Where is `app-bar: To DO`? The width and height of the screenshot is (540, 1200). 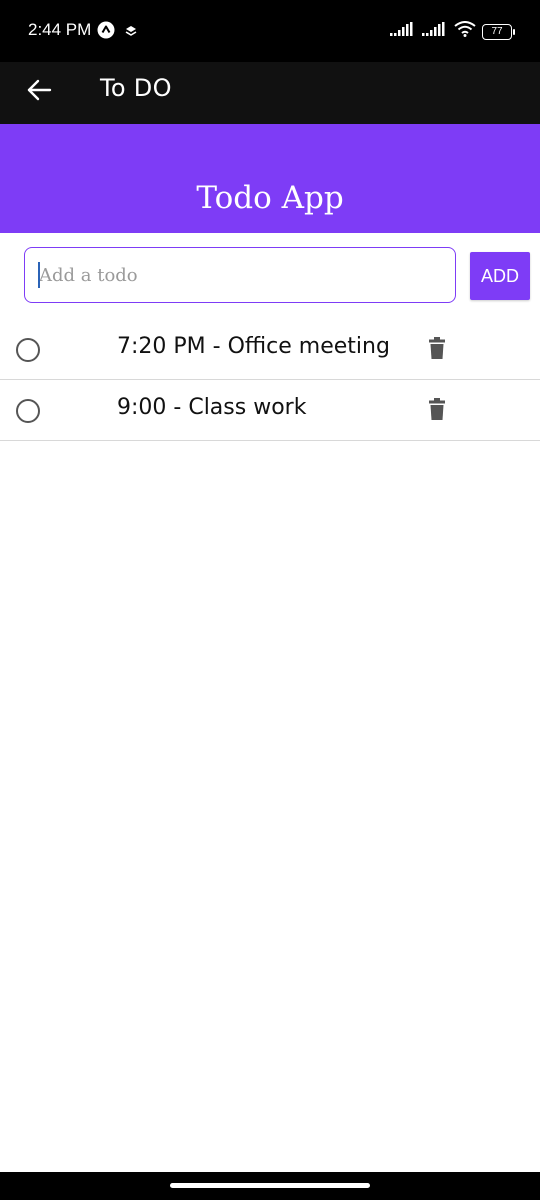
app-bar: To DO is located at coordinates (270, 93).